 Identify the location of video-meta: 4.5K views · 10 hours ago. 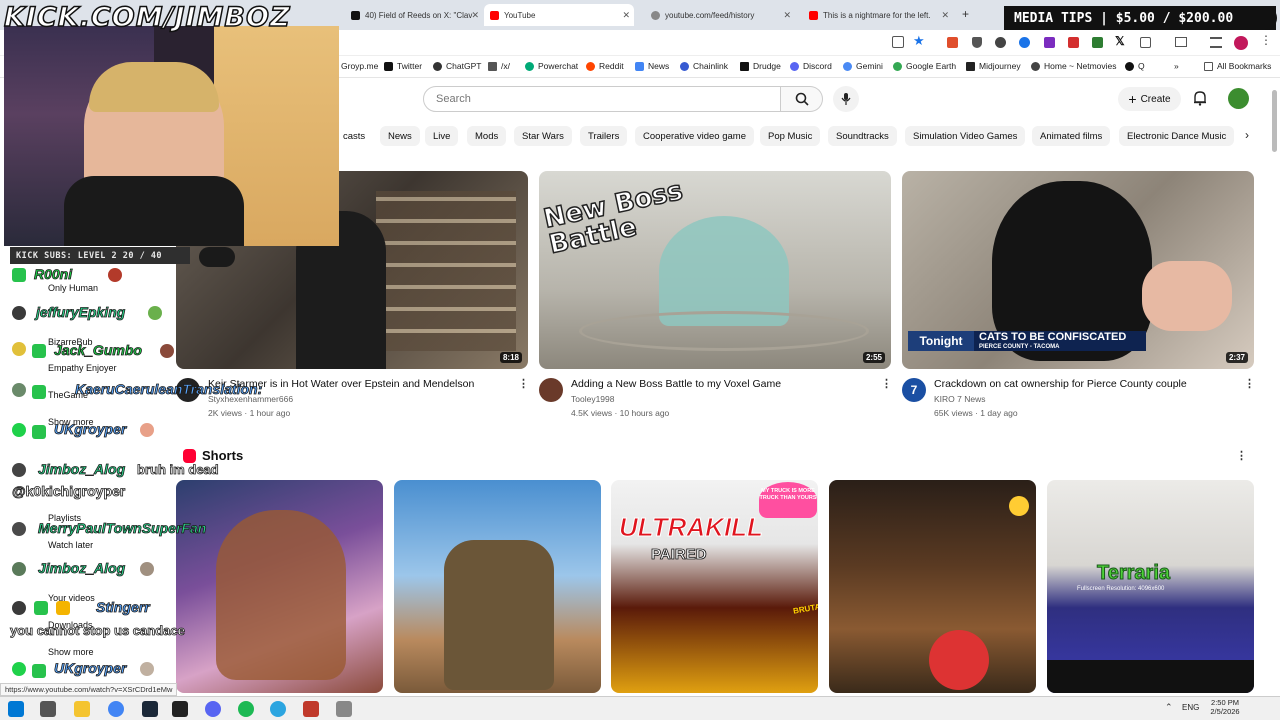
(620, 413).